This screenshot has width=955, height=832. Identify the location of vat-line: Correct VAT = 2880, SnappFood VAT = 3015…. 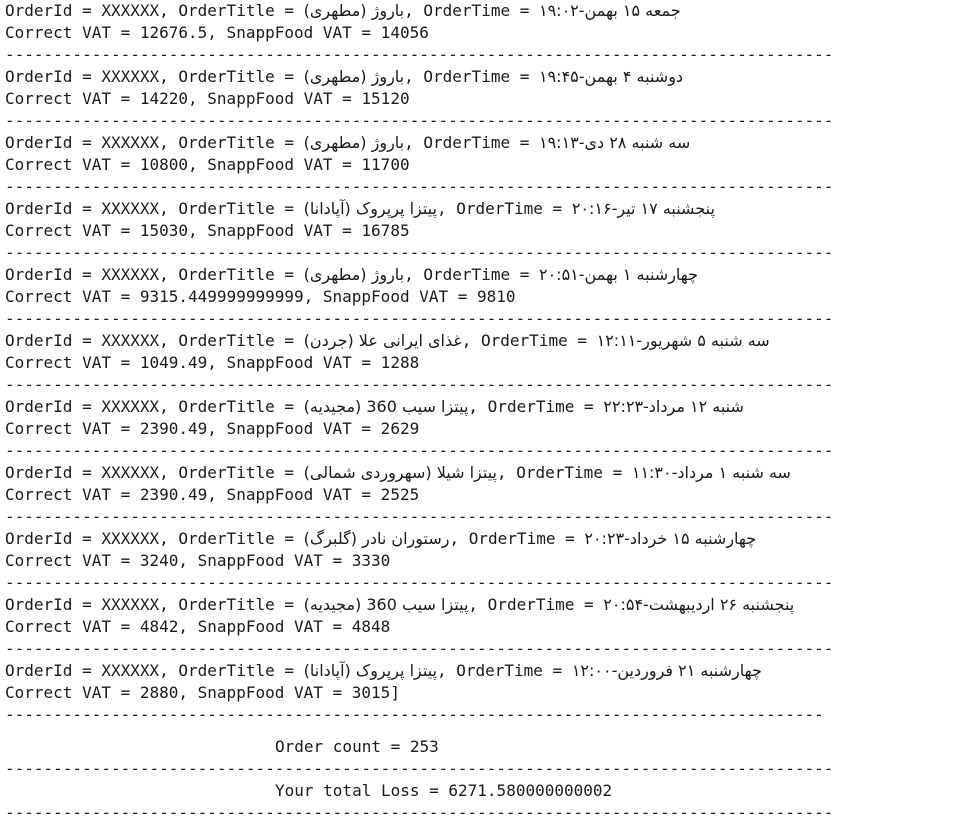
(202, 692).